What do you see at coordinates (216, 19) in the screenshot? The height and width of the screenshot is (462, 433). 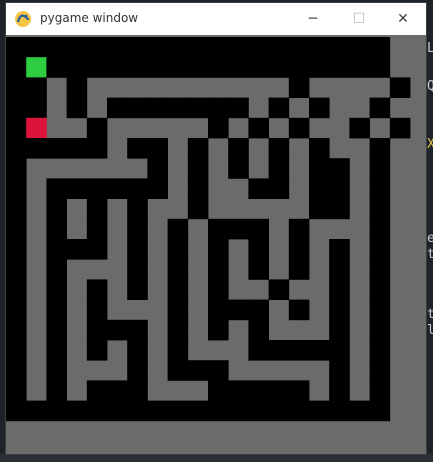 I see `title-bar: pygame window ─ ☐ ✕` at bounding box center [216, 19].